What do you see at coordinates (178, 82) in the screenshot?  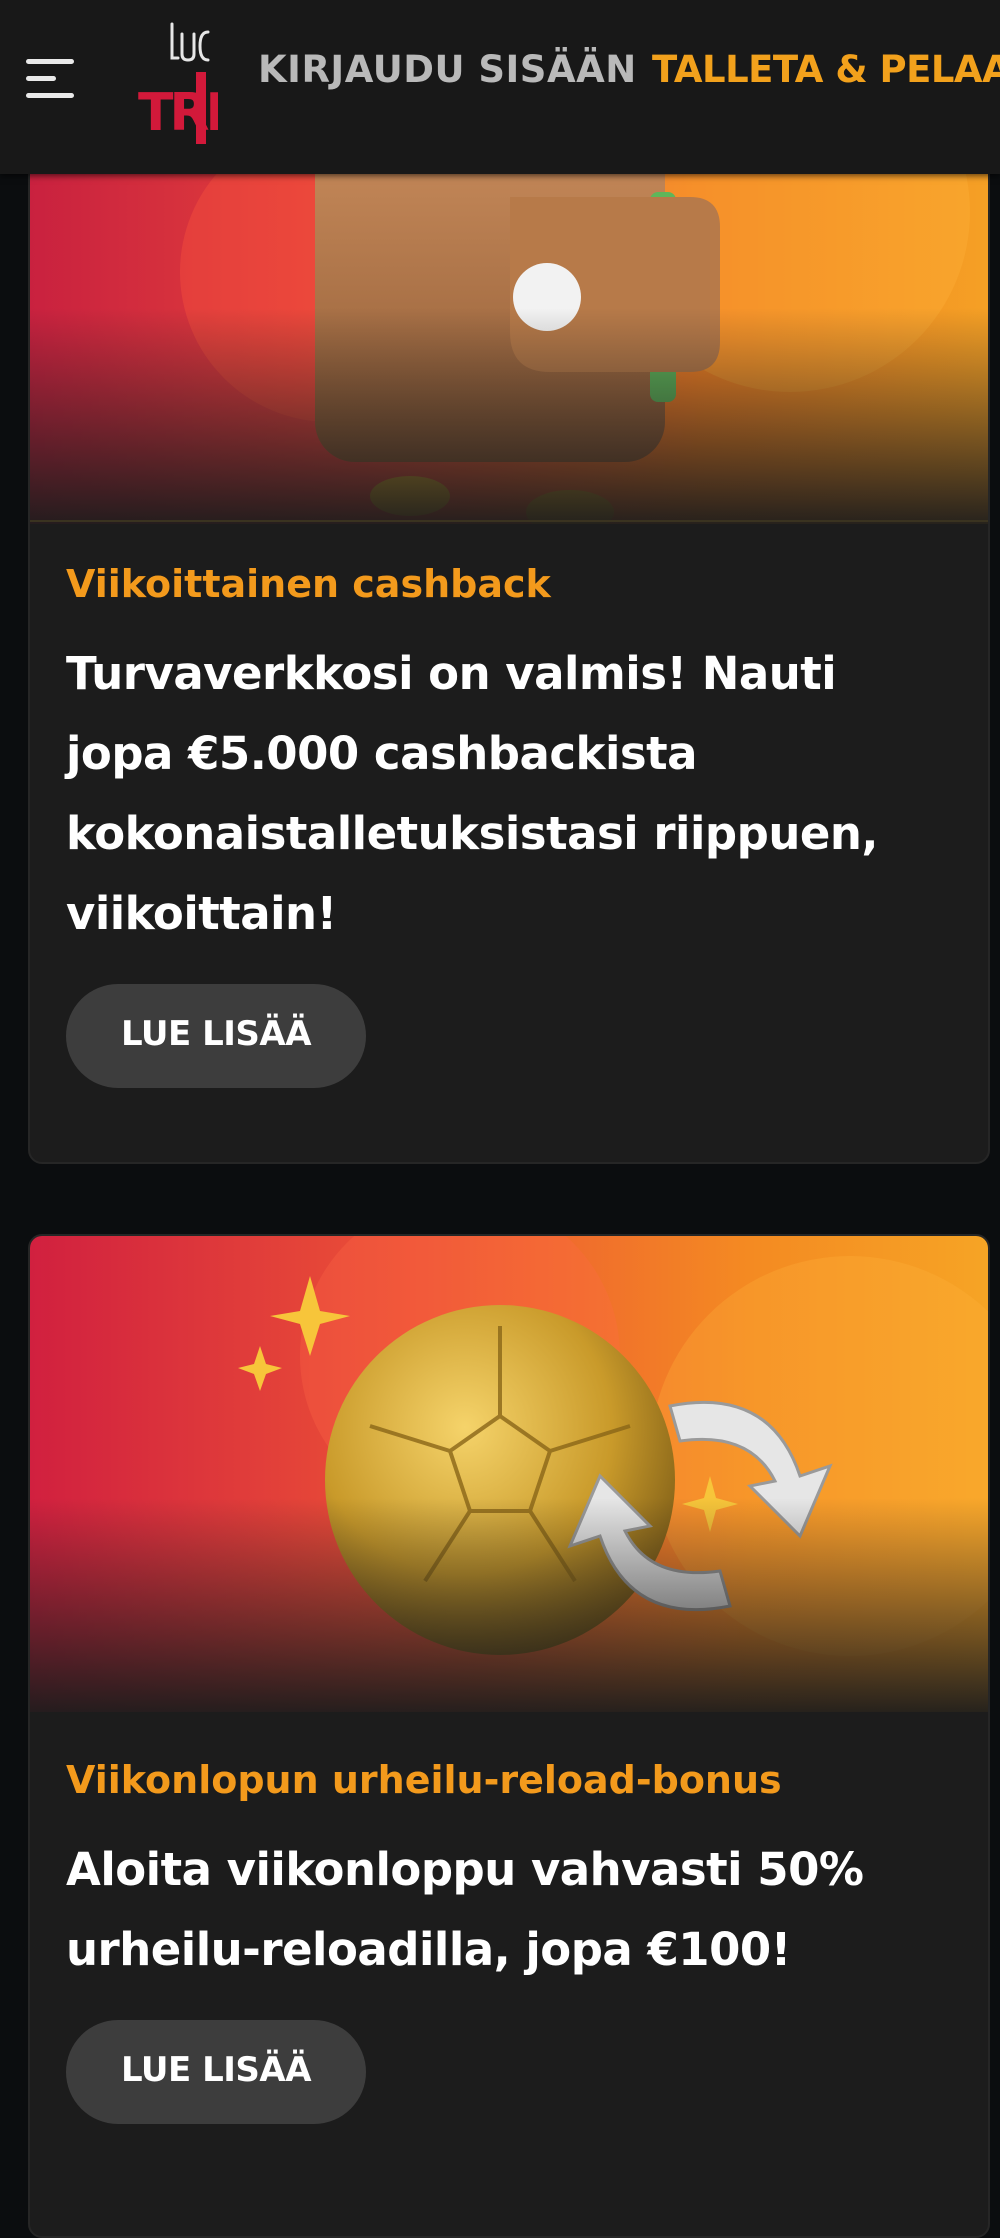 I see `luckytri-logo: TRI` at bounding box center [178, 82].